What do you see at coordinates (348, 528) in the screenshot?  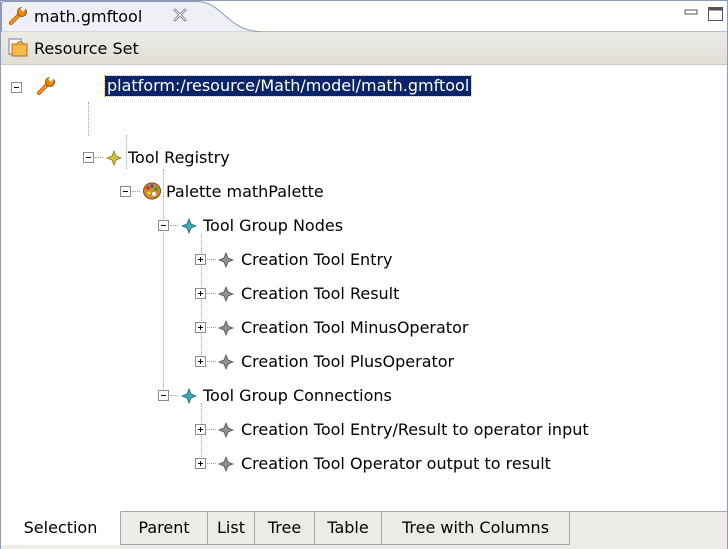 I see `tab-table: Table` at bounding box center [348, 528].